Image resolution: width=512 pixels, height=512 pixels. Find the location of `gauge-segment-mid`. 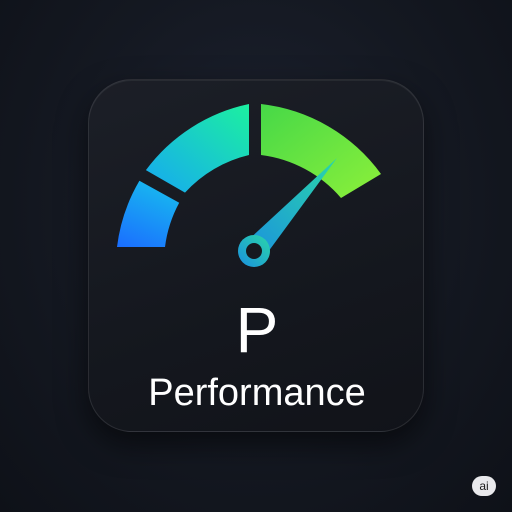

gauge-segment-mid is located at coordinates (197, 148).